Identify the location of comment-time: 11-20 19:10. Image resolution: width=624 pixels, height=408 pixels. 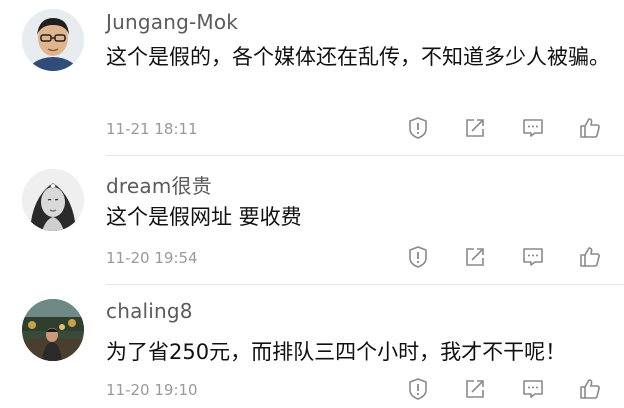
(152, 390).